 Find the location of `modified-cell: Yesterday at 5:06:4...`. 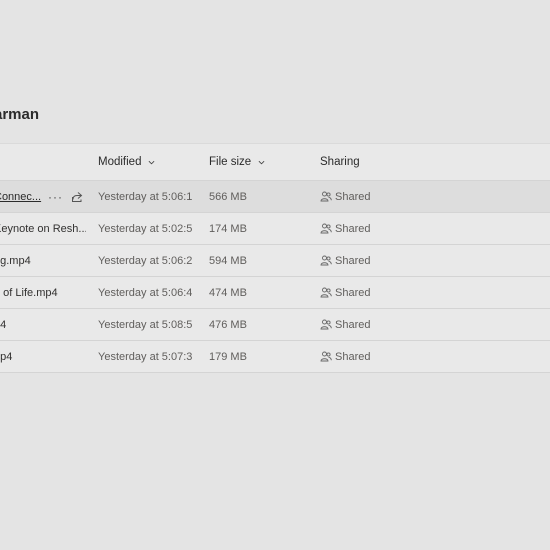

modified-cell: Yesterday at 5:06:4... is located at coordinates (145, 292).